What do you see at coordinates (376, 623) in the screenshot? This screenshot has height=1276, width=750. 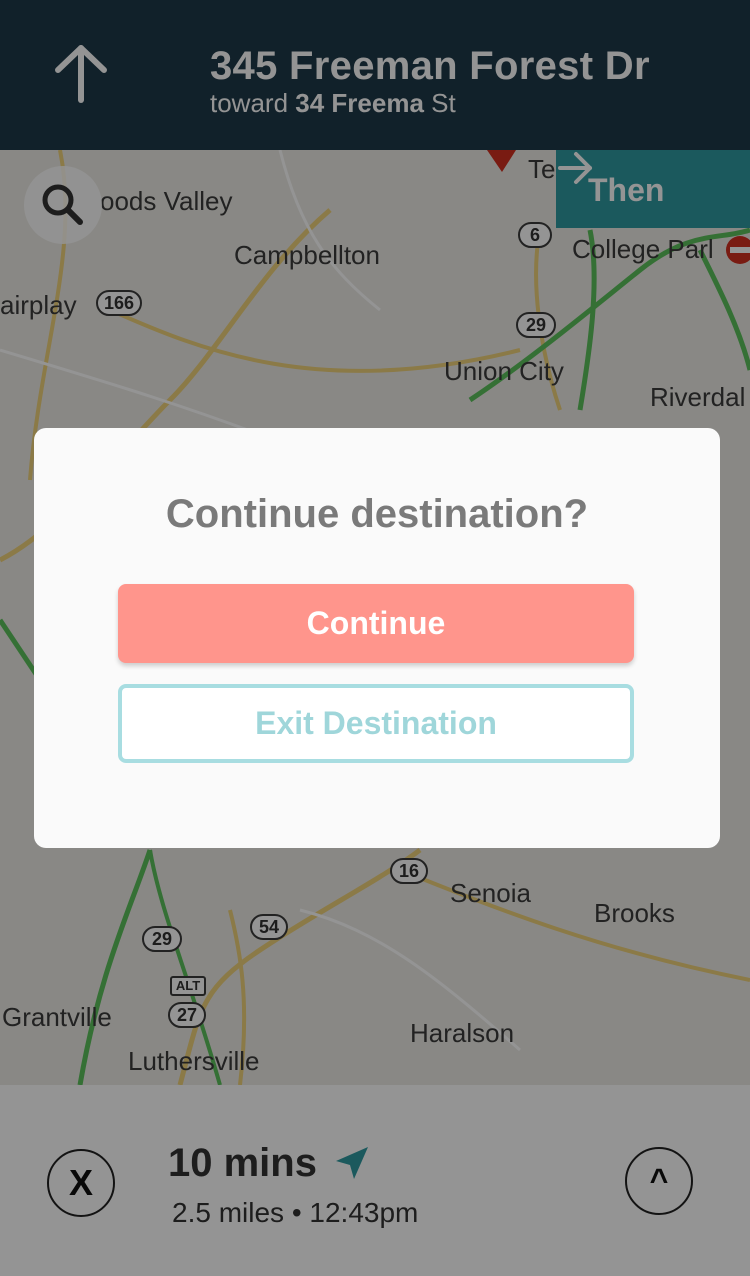 I see `continue-button: Continue` at bounding box center [376, 623].